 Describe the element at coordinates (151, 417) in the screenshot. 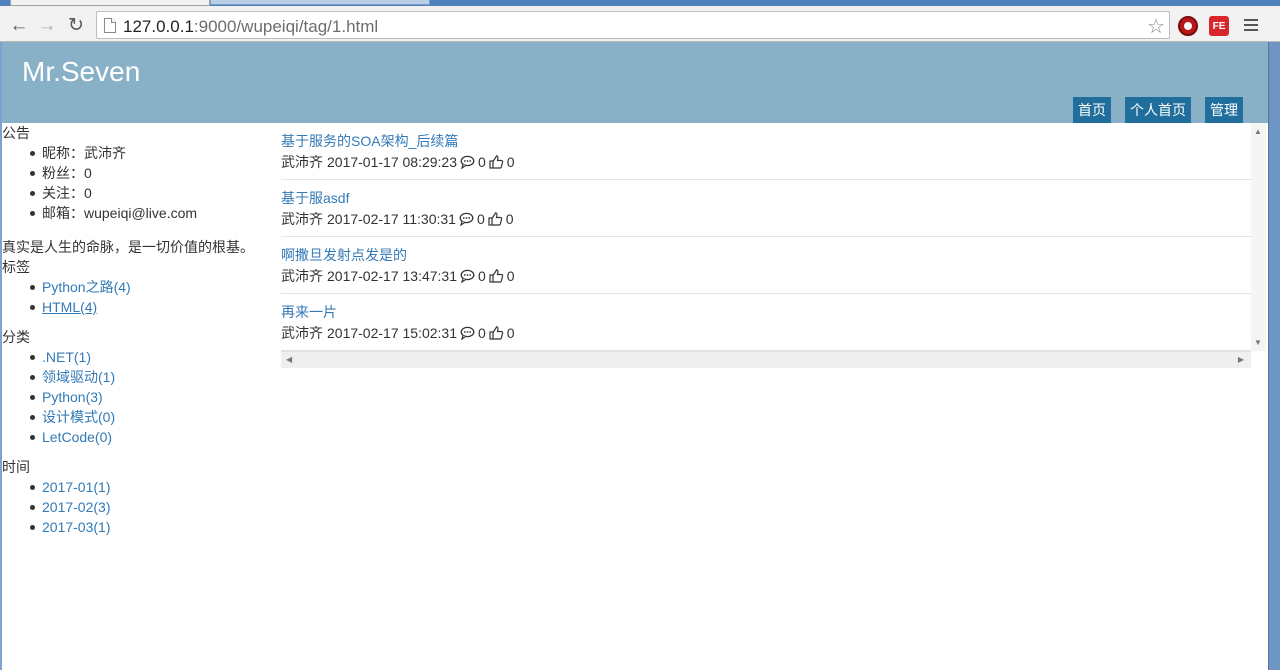

I see `list-item: 设计模式(0)` at that location.